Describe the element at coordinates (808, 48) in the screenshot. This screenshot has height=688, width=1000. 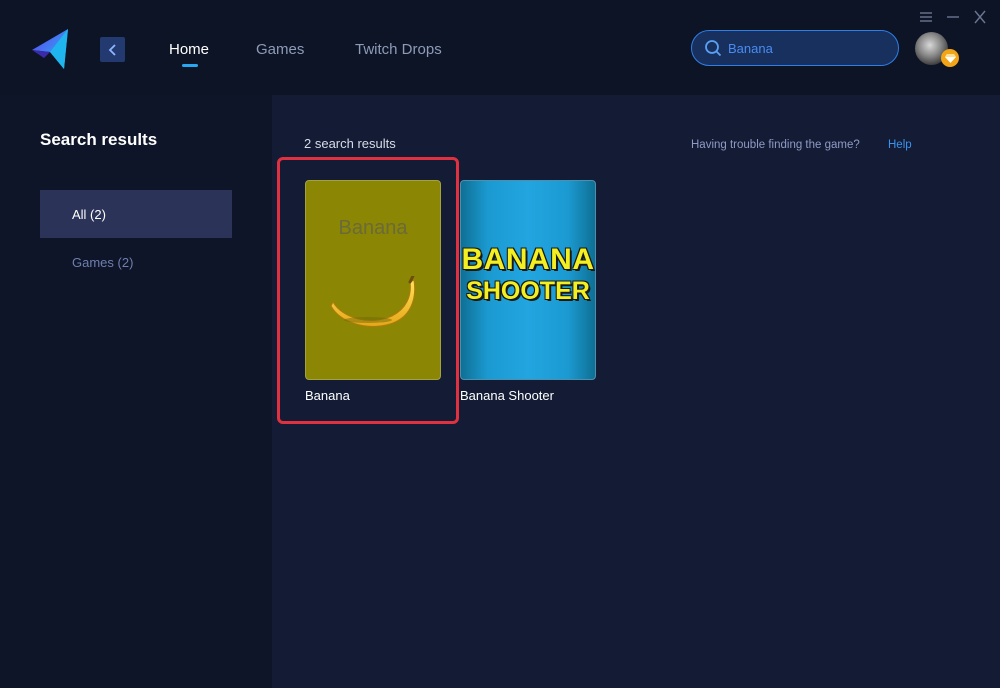
I see `search-input` at that location.